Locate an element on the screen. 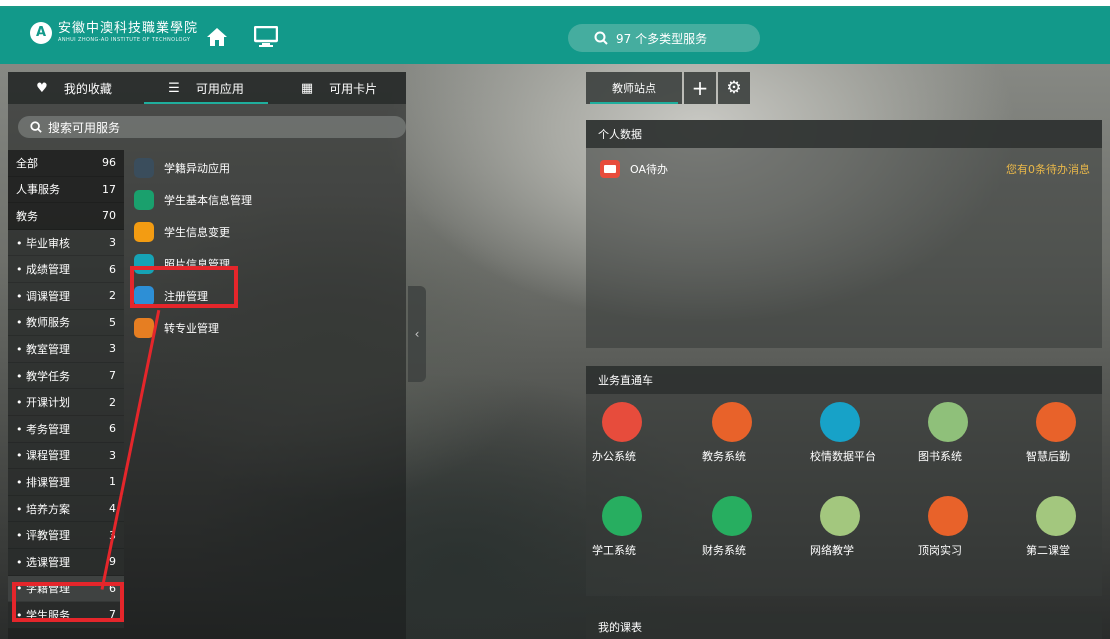 This screenshot has height=639, width=1110. app-list: 学籍异动应用 学生基本信息管理 学生信息变更 照片信息管理 注册管理 转专业管理 is located at coordinates (193, 248).